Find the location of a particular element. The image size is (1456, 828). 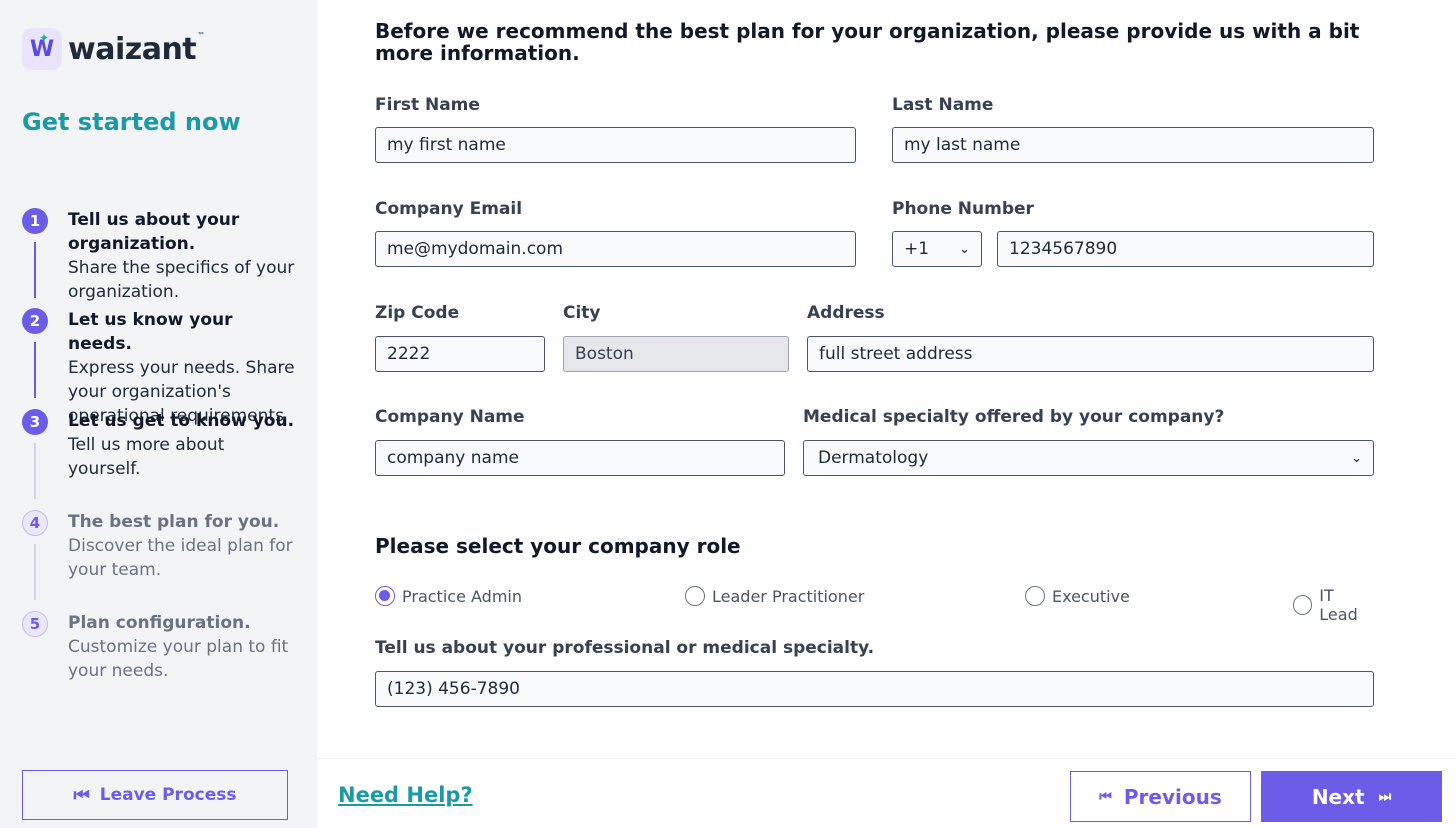

email-label: Company Email is located at coordinates (449, 209).